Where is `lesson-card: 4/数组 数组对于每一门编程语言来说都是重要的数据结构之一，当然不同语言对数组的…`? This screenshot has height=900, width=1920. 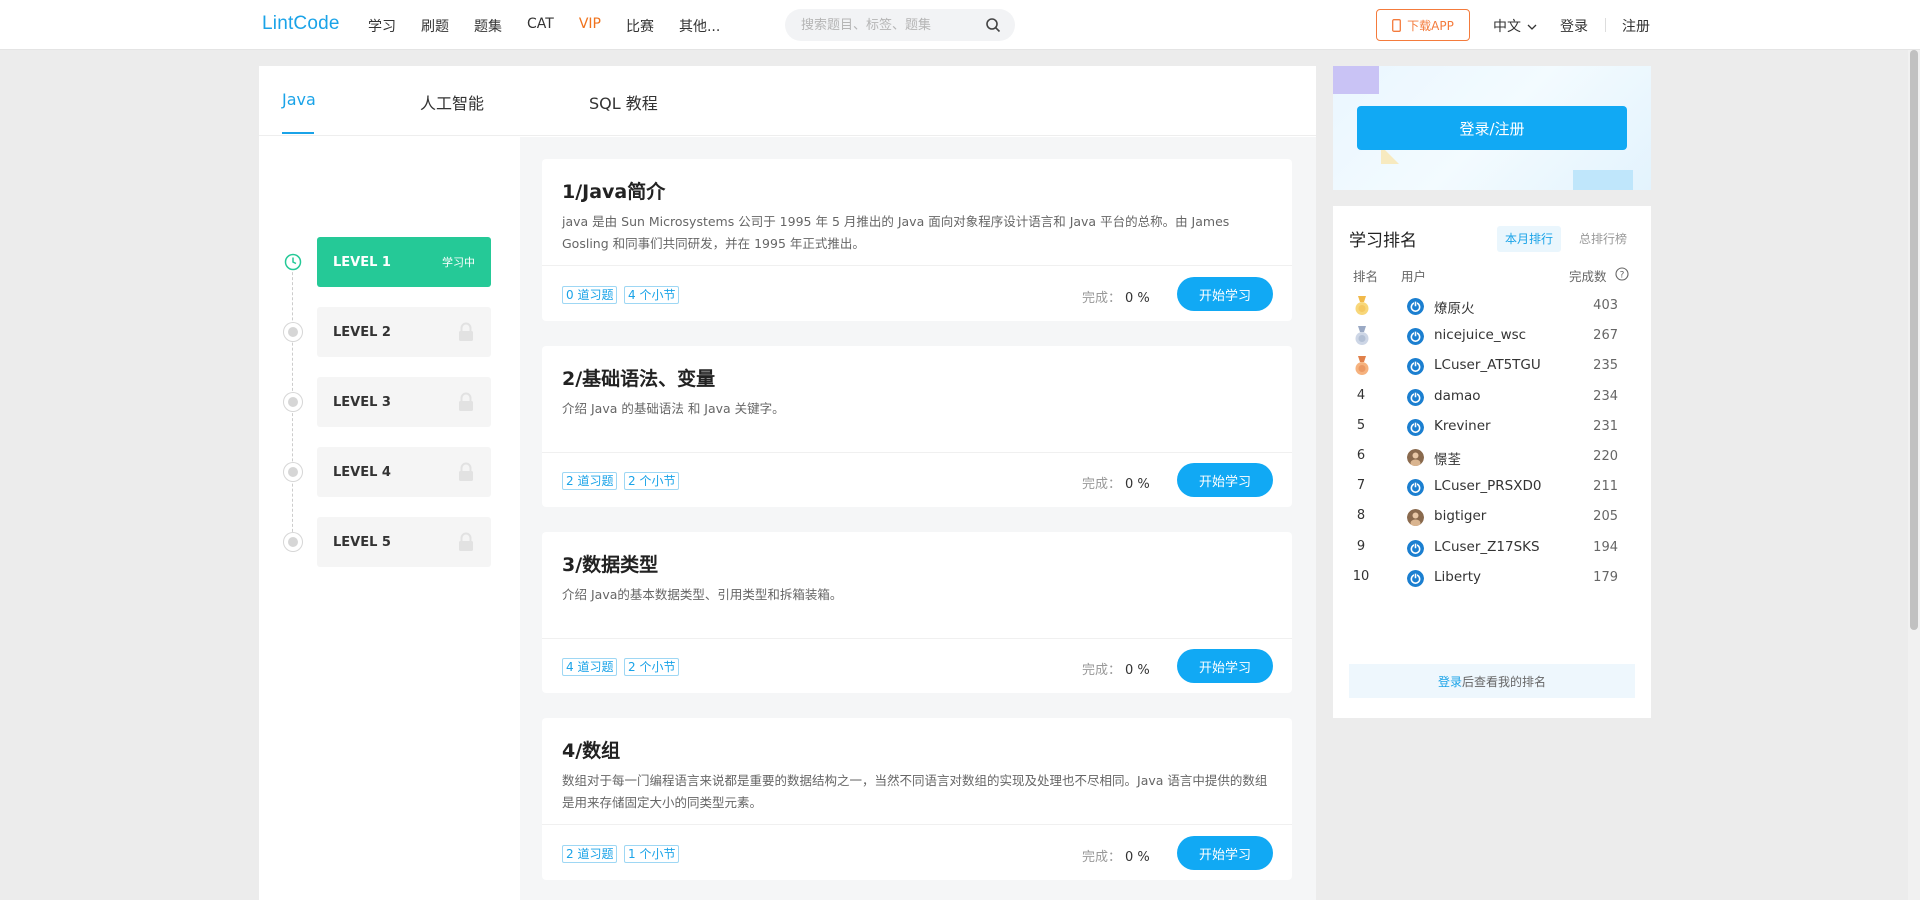 lesson-card: 4/数组 数组对于每一门编程语言来说都是重要的数据结构之一，当然不同语言对数组的… is located at coordinates (917, 799).